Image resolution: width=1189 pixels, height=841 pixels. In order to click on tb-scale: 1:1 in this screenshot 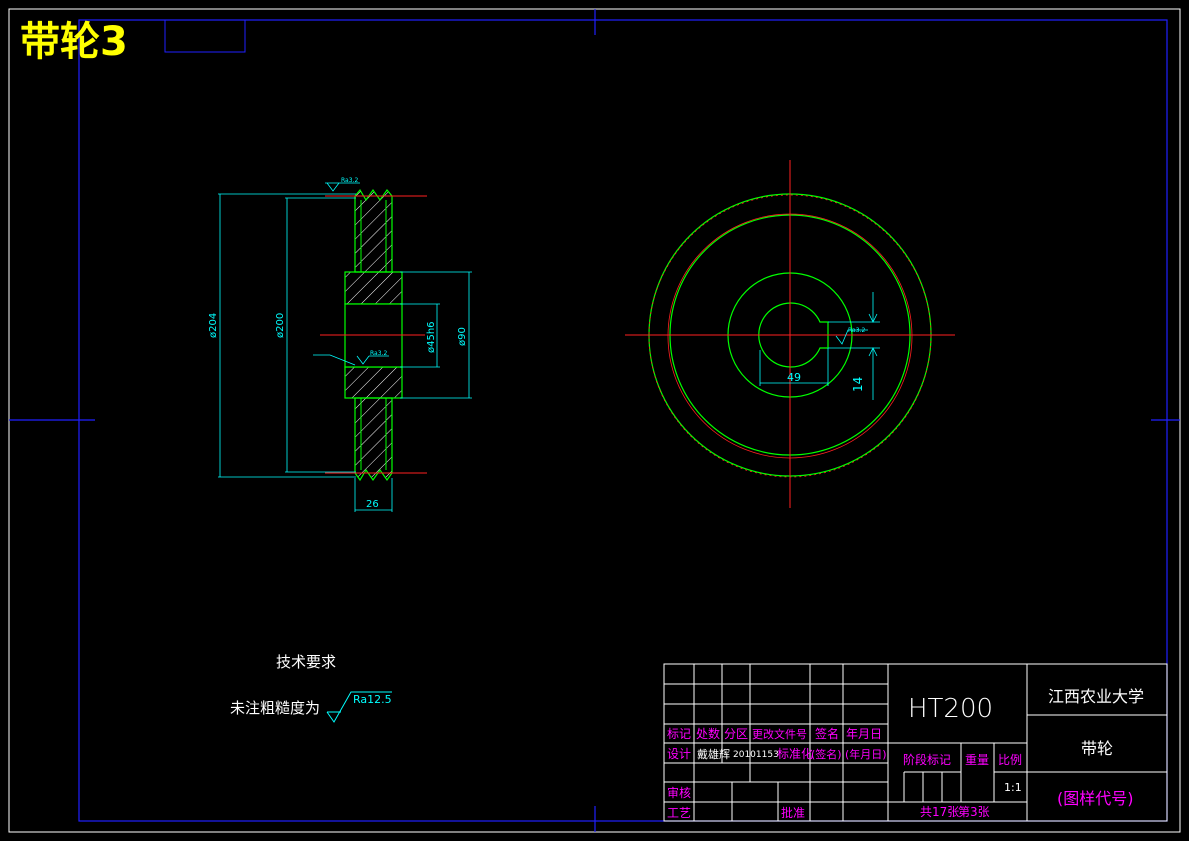, I will do `click(1013, 787)`.